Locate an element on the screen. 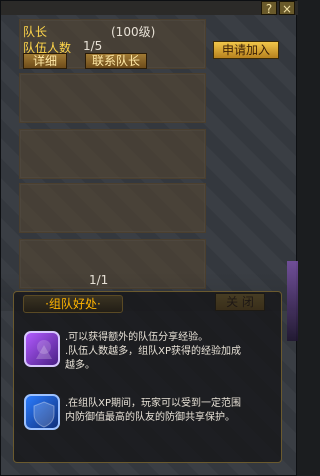 The height and width of the screenshot is (476, 320). apply-join-button: 申请加入 is located at coordinates (246, 50).